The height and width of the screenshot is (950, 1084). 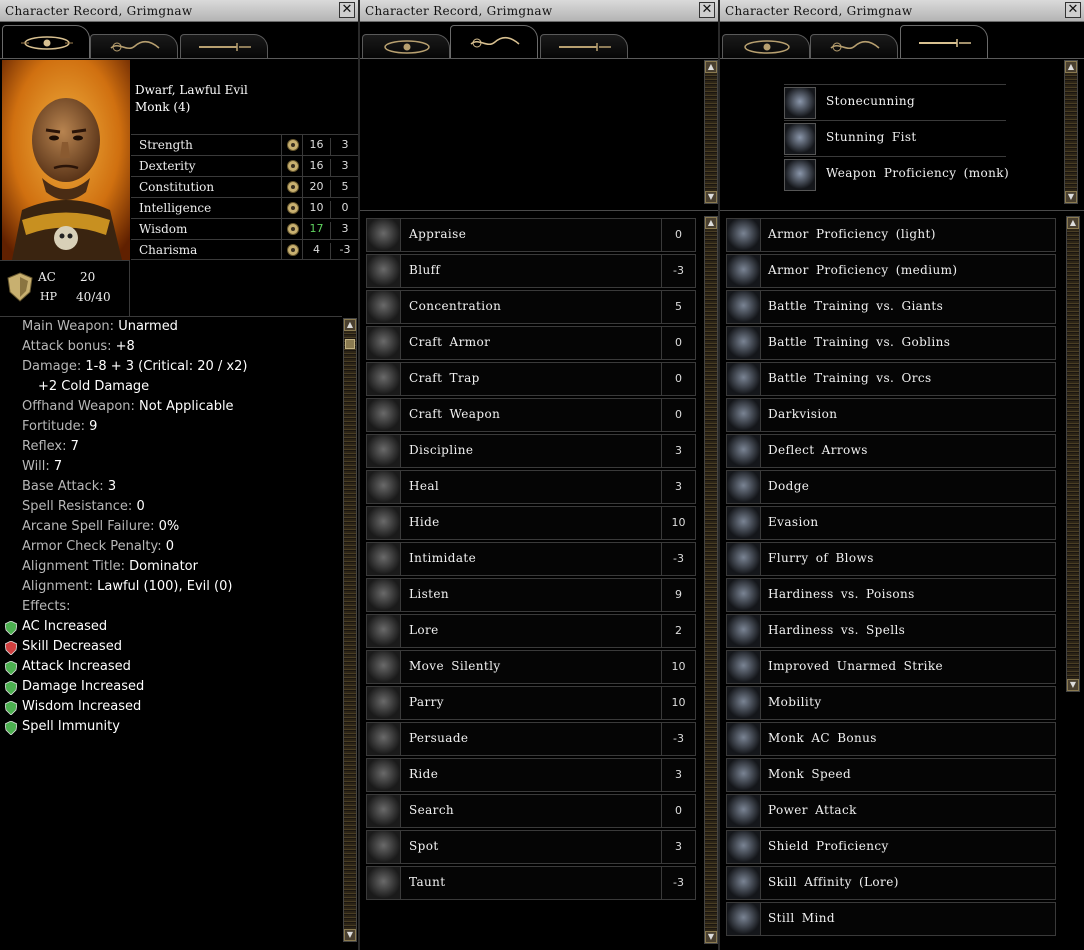 What do you see at coordinates (350, 630) in the screenshot?
I see `combat-scrollbar: ▲ ▼` at bounding box center [350, 630].